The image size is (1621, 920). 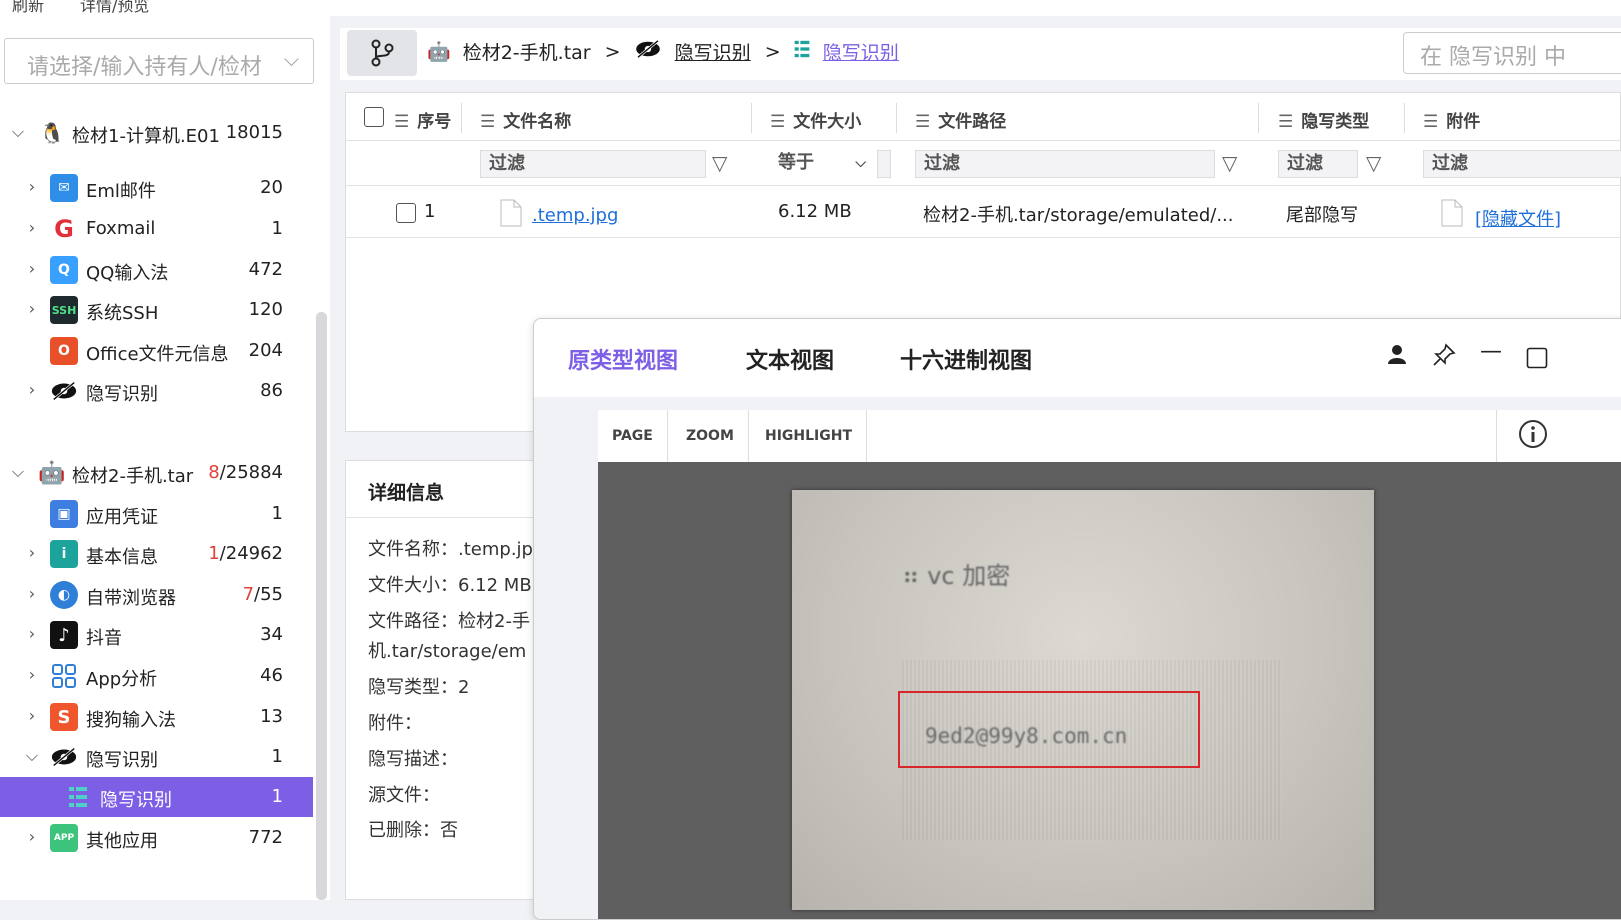 What do you see at coordinates (1451, 119) in the screenshot?
I see `column-header-attachment: ☰ 附件` at bounding box center [1451, 119].